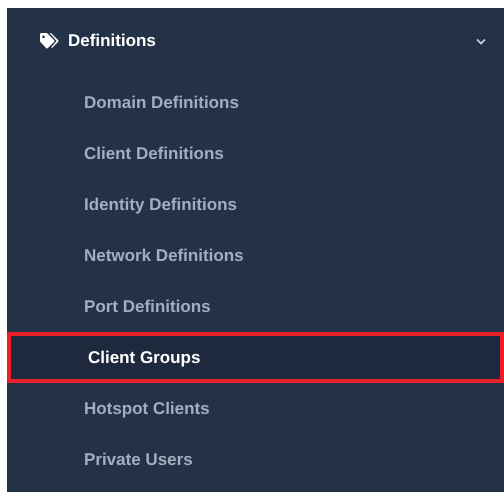 The width and height of the screenshot is (504, 492). What do you see at coordinates (255, 306) in the screenshot?
I see `menu-item: Port Definitions` at bounding box center [255, 306].